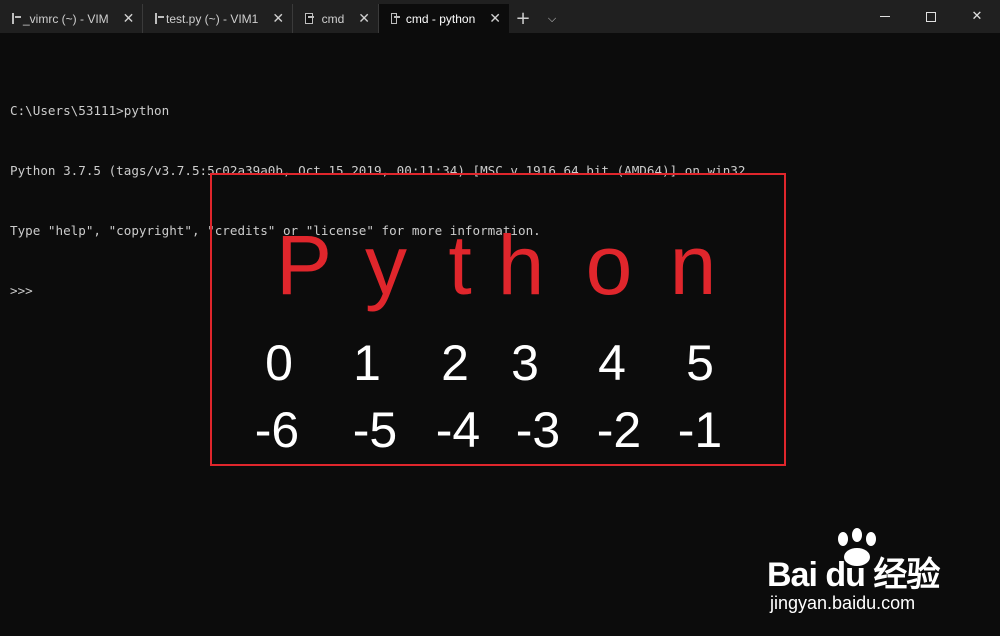 This screenshot has height=636, width=1000. I want to click on tab-cmd-python: cmd - python ✕, so click(444, 18).